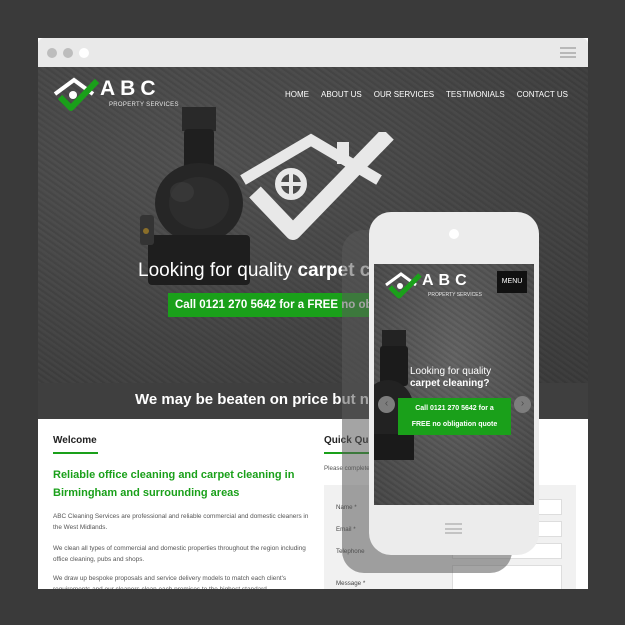  I want to click on logo-text: ABC, so click(130, 88).